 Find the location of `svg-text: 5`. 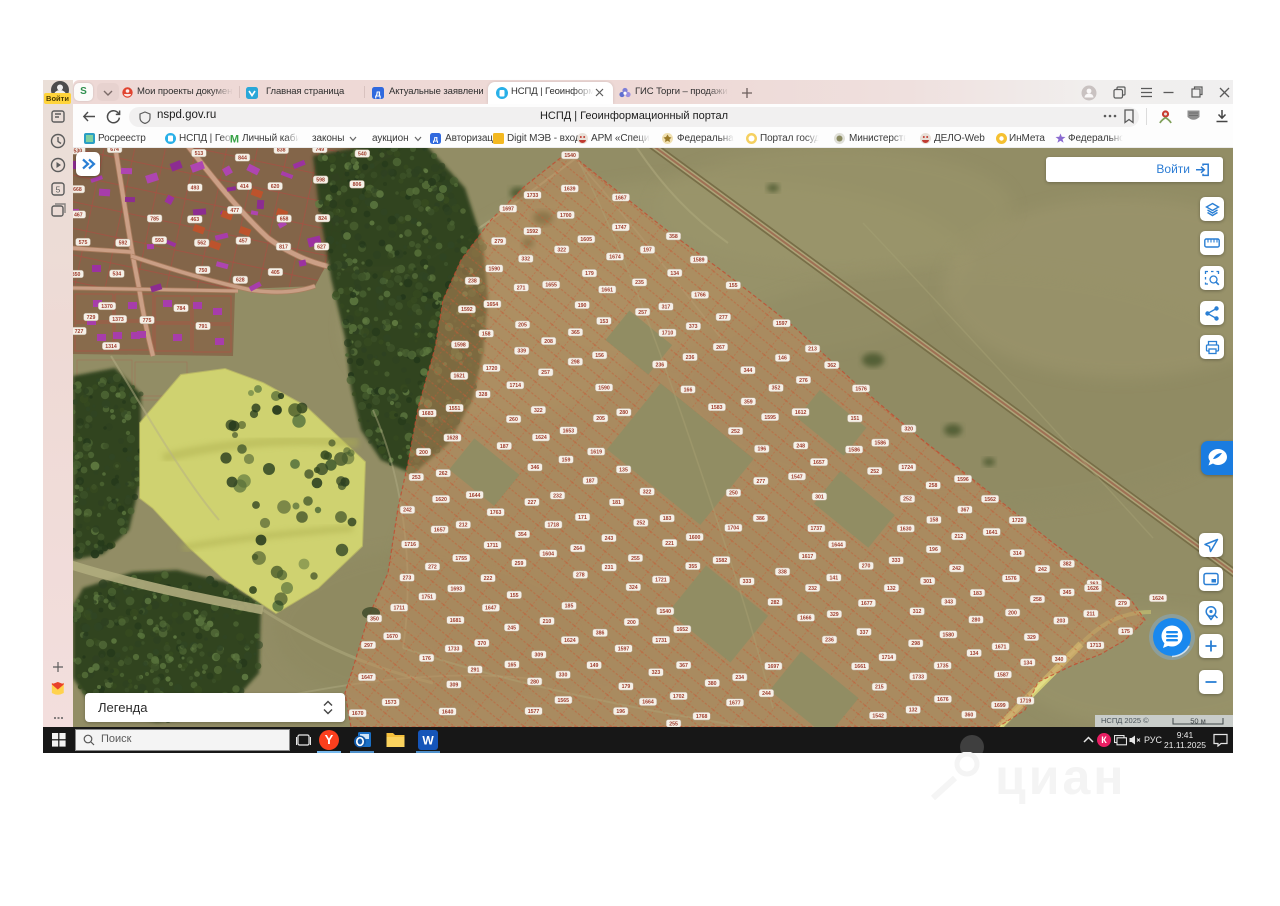

svg-text: 5 is located at coordinates (58, 190).